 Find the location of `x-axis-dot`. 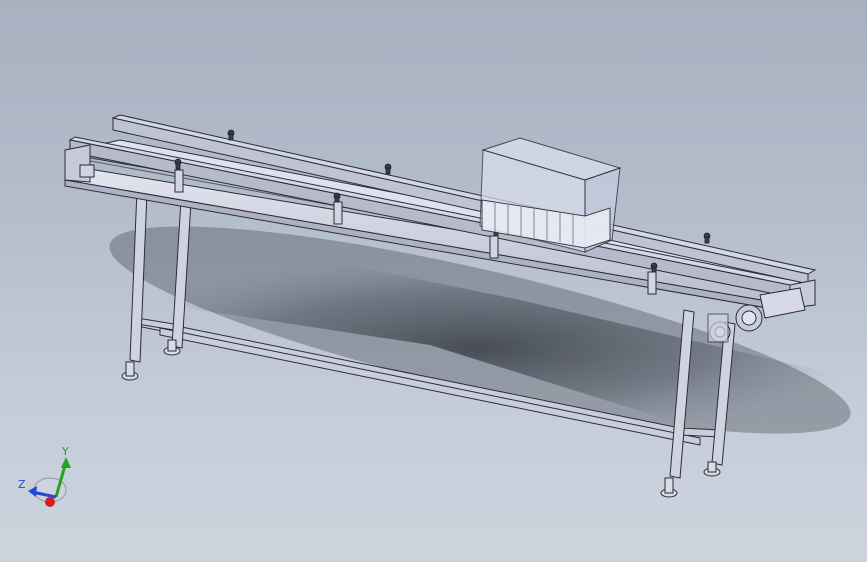

x-axis-dot is located at coordinates (50, 502).